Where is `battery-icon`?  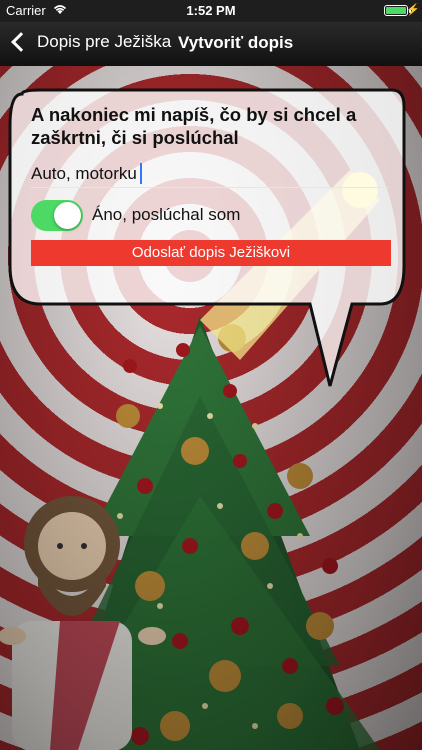 battery-icon is located at coordinates (397, 10).